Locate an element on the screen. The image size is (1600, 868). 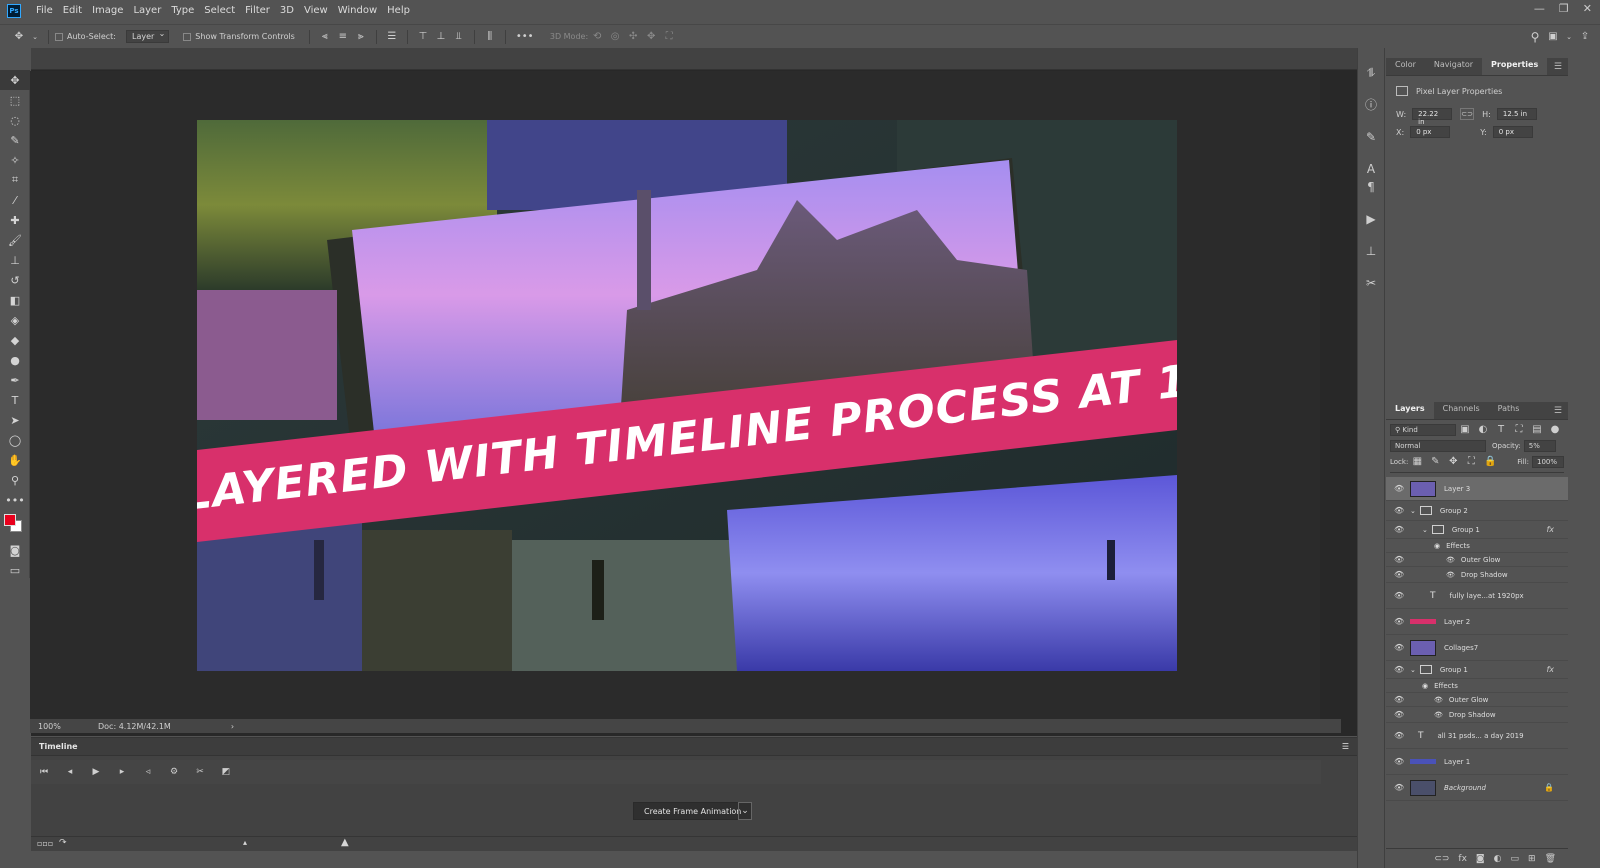
checkbox-icon is located at coordinates (59, 36).